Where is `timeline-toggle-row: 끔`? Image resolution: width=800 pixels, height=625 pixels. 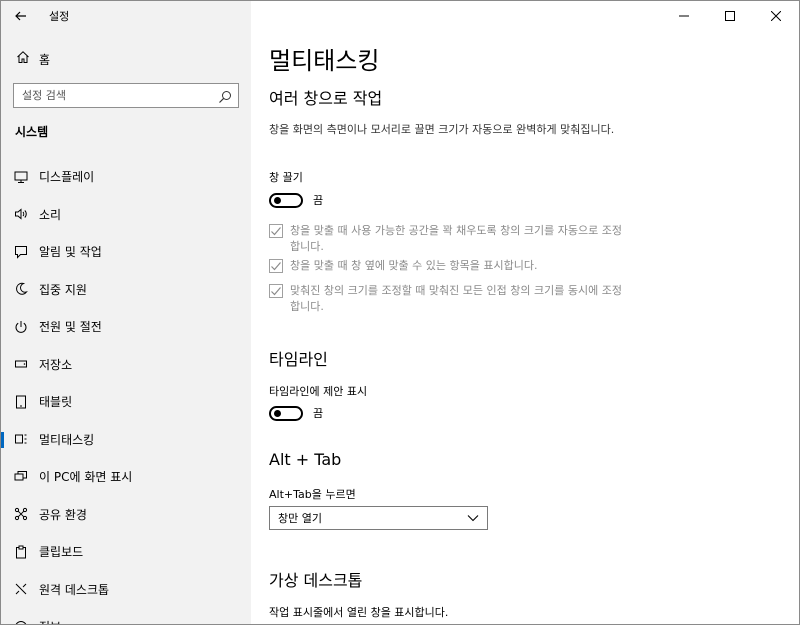 timeline-toggle-row: 끔 is located at coordinates (296, 413).